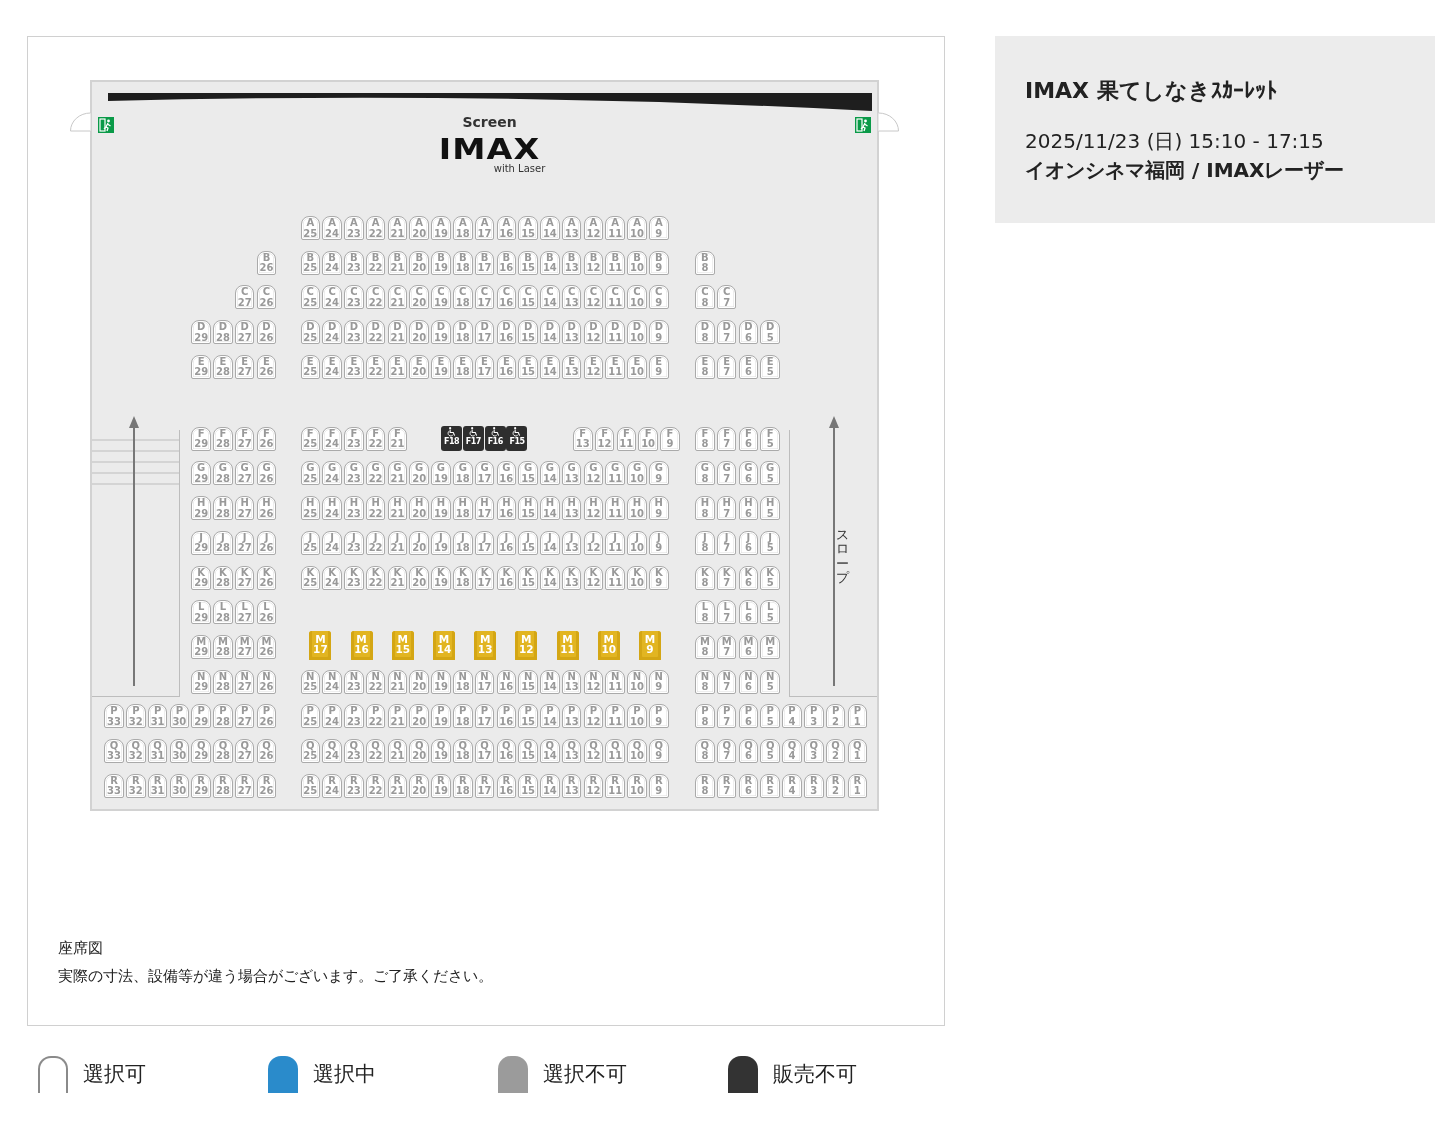 Image resolution: width=1455 pixels, height=1134 pixels. Describe the element at coordinates (463, 716) in the screenshot. I see `seat: P 18` at that location.